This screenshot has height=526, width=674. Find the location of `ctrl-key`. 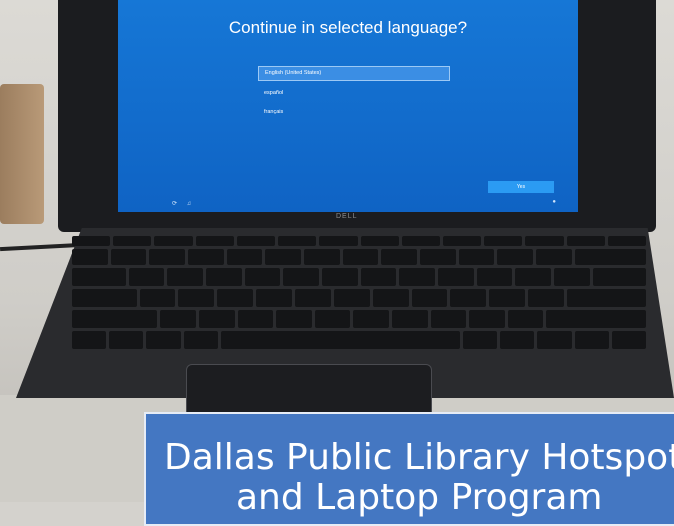

ctrl-key is located at coordinates (89, 340).